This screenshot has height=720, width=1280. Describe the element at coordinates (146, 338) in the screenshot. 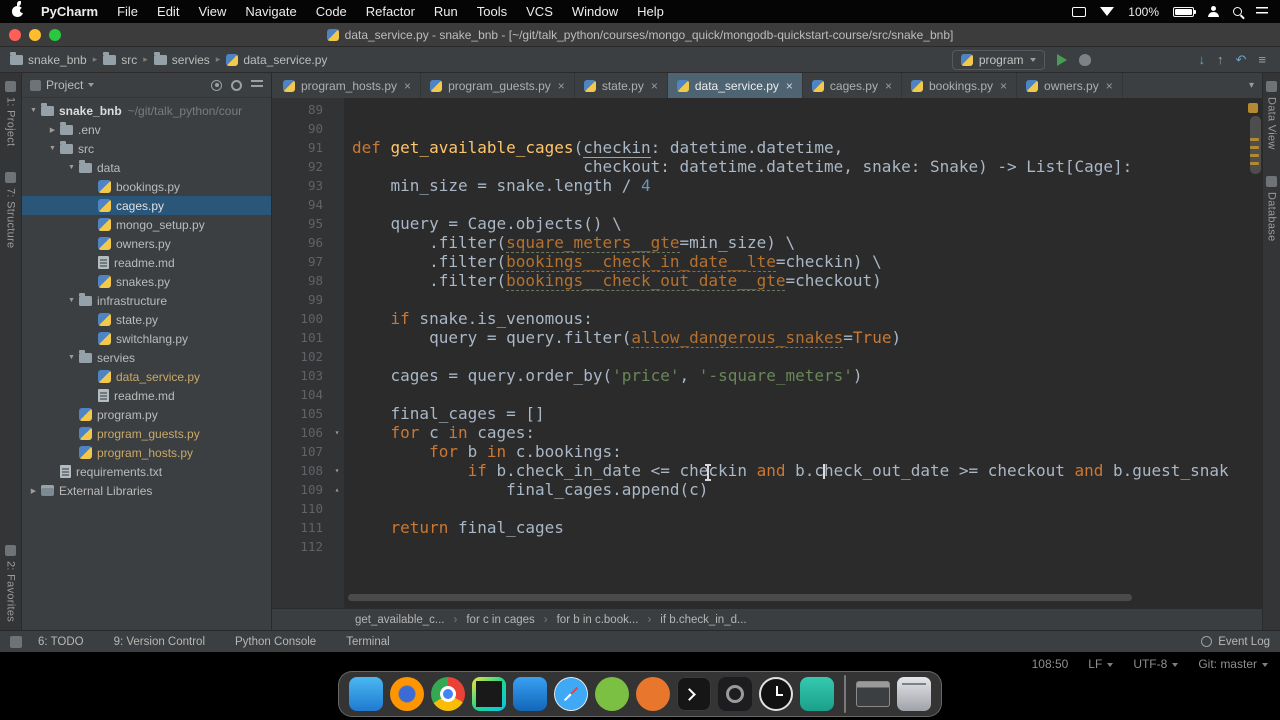

I see `tree-item-switchlang-py: switchlang.py` at that location.